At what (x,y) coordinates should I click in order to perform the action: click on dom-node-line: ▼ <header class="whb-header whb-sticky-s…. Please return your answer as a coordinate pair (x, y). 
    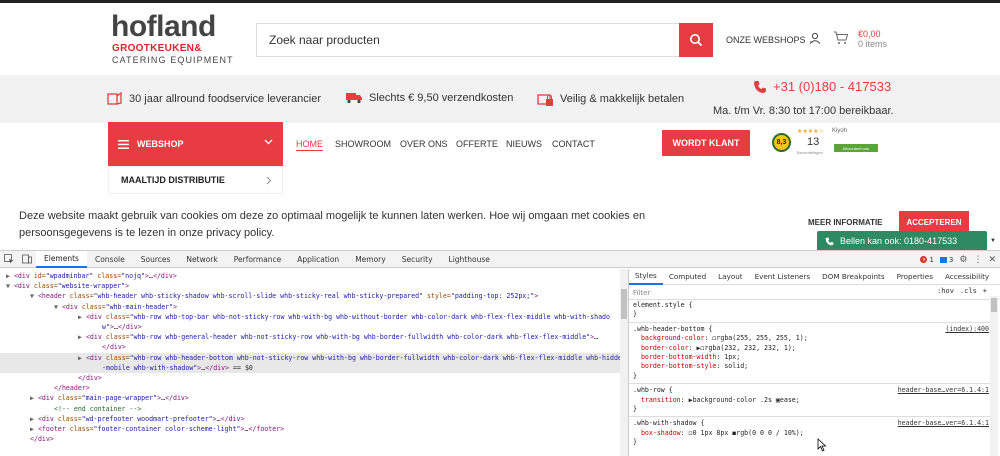
    Looking at the image, I should click on (310, 296).